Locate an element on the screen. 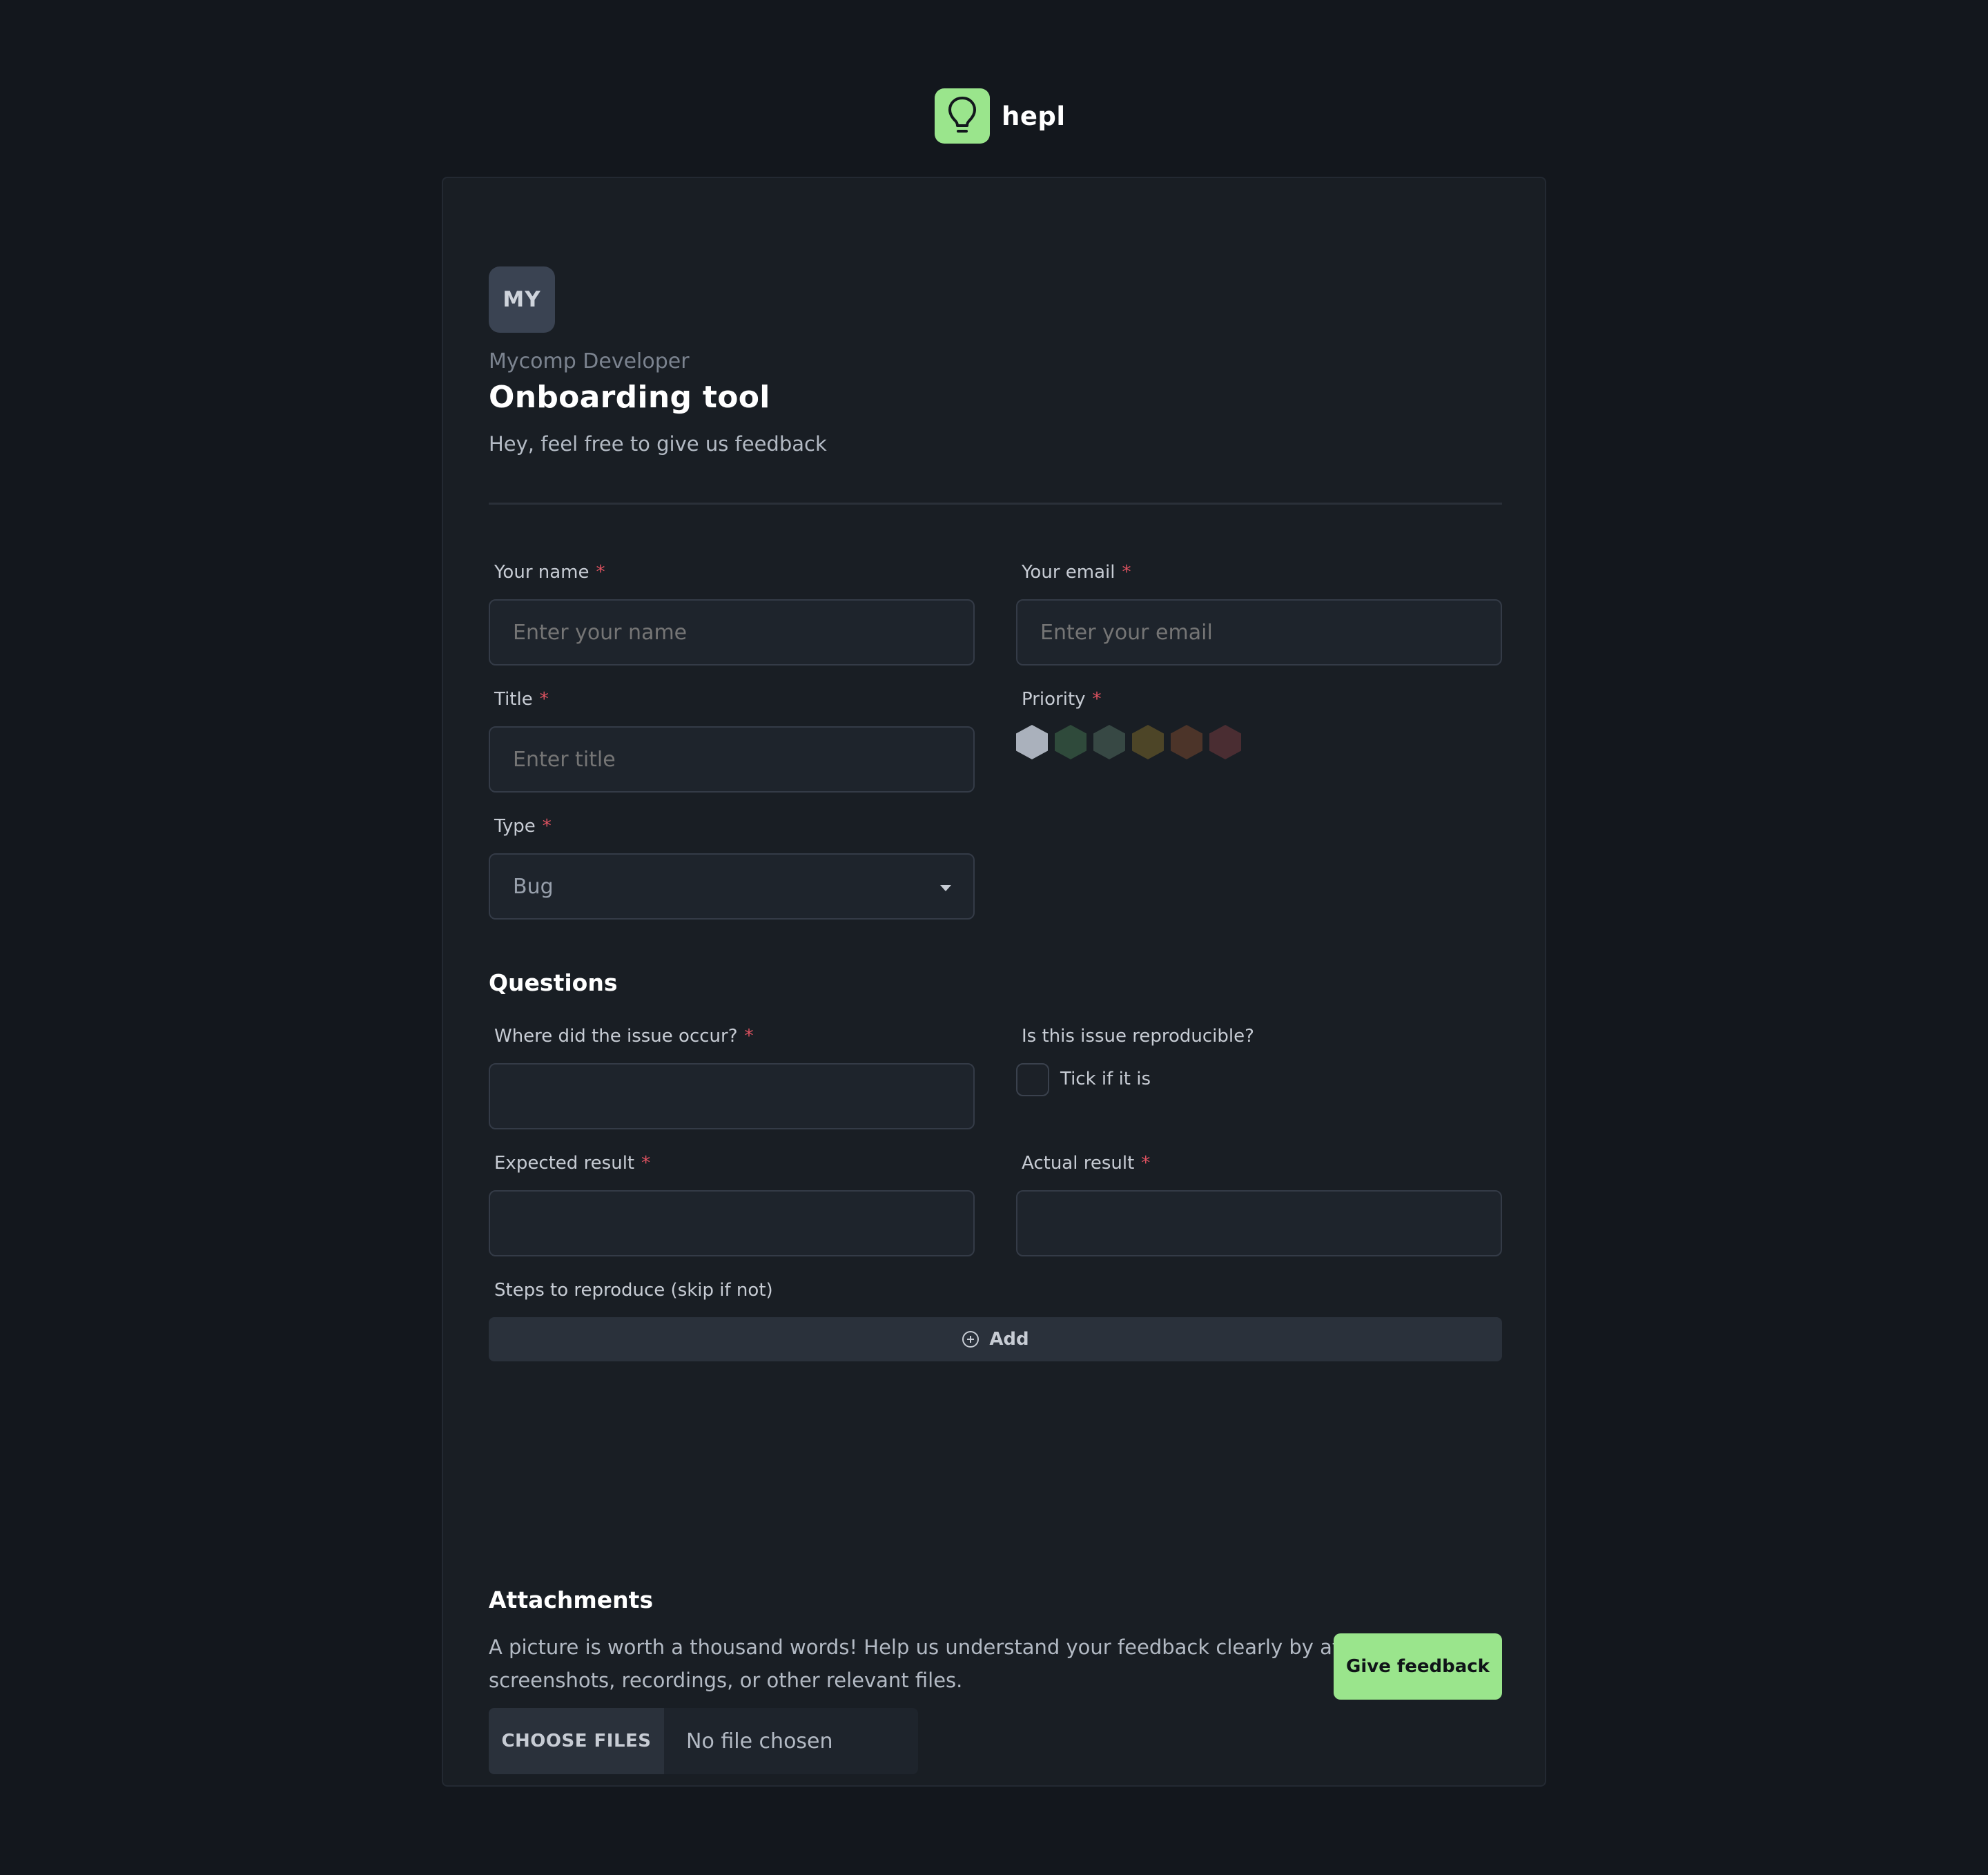 The width and height of the screenshot is (1988, 1875). expected-label: Expected result * is located at coordinates (572, 1163).